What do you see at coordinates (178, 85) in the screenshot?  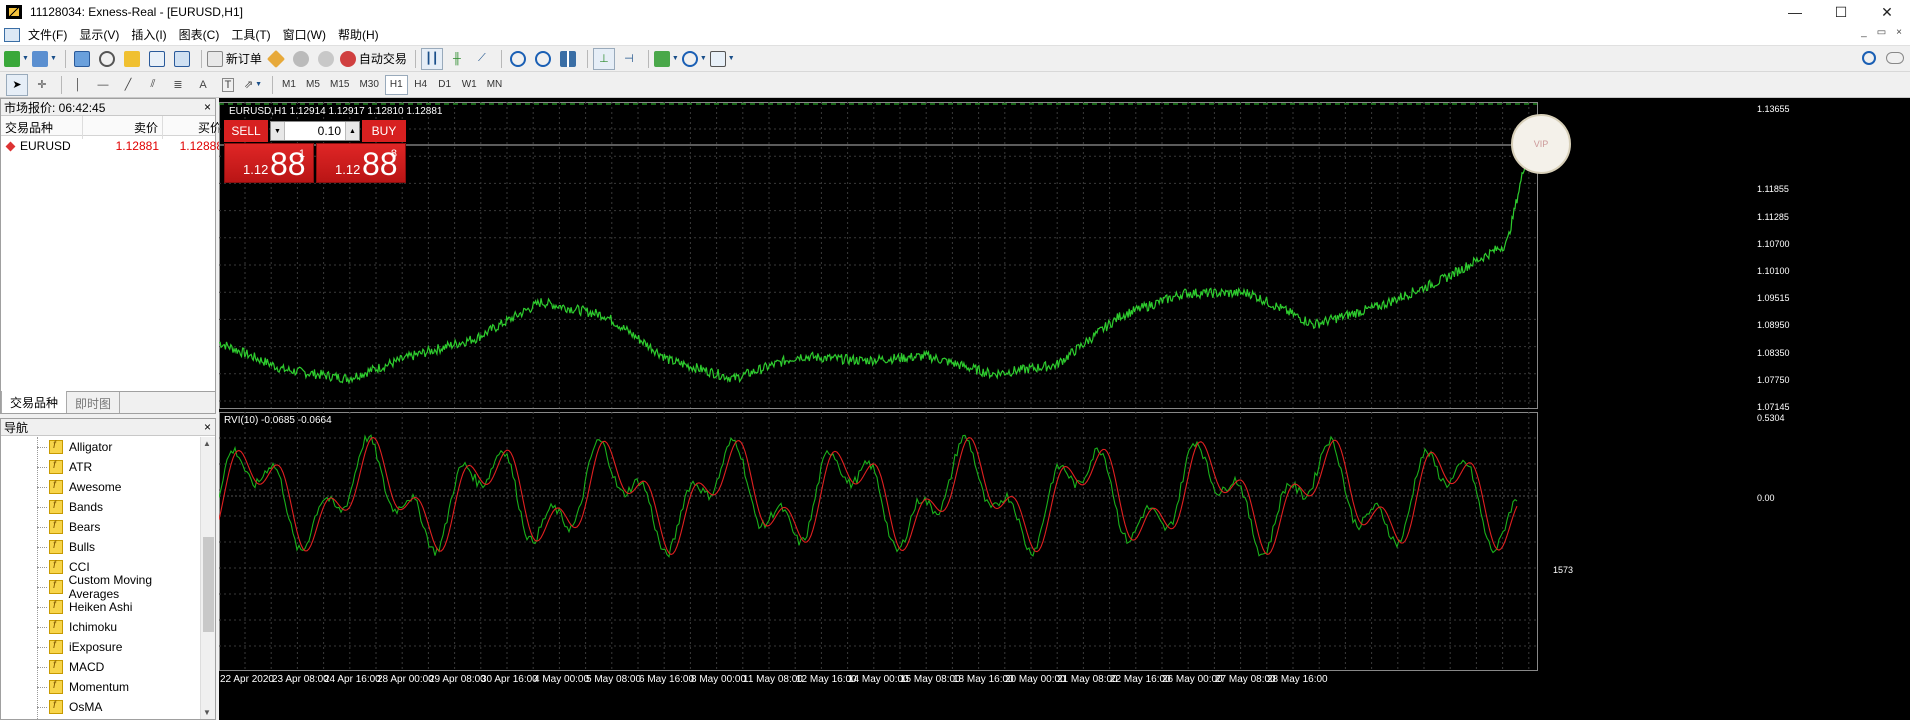 I see `fibonacci-button: ≣` at bounding box center [178, 85].